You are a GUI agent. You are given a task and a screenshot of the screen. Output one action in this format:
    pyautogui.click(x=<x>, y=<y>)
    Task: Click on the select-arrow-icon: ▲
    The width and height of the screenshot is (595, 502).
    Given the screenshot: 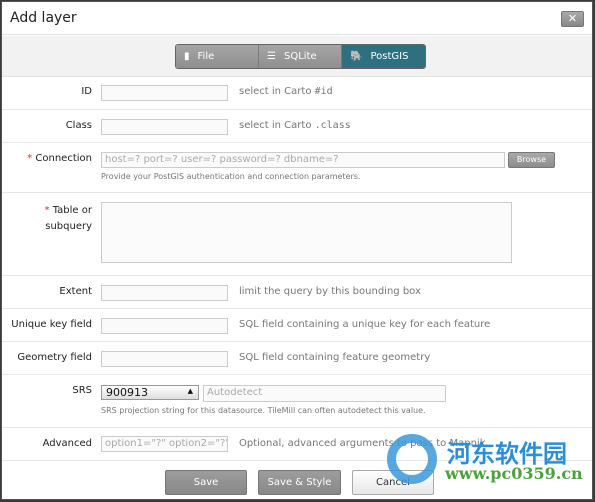 What is the action you would take?
    pyautogui.click(x=190, y=391)
    